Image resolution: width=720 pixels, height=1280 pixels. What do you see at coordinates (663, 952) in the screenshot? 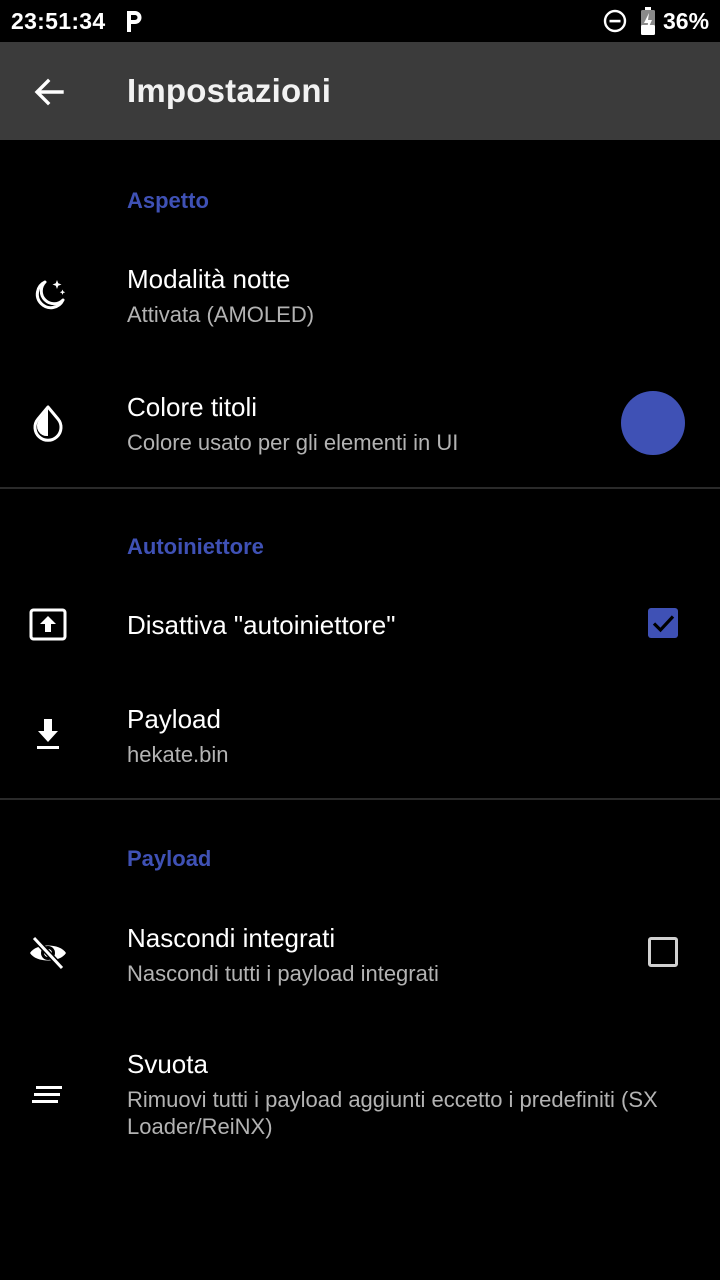
I see `hide-builtin-checkbox` at bounding box center [663, 952].